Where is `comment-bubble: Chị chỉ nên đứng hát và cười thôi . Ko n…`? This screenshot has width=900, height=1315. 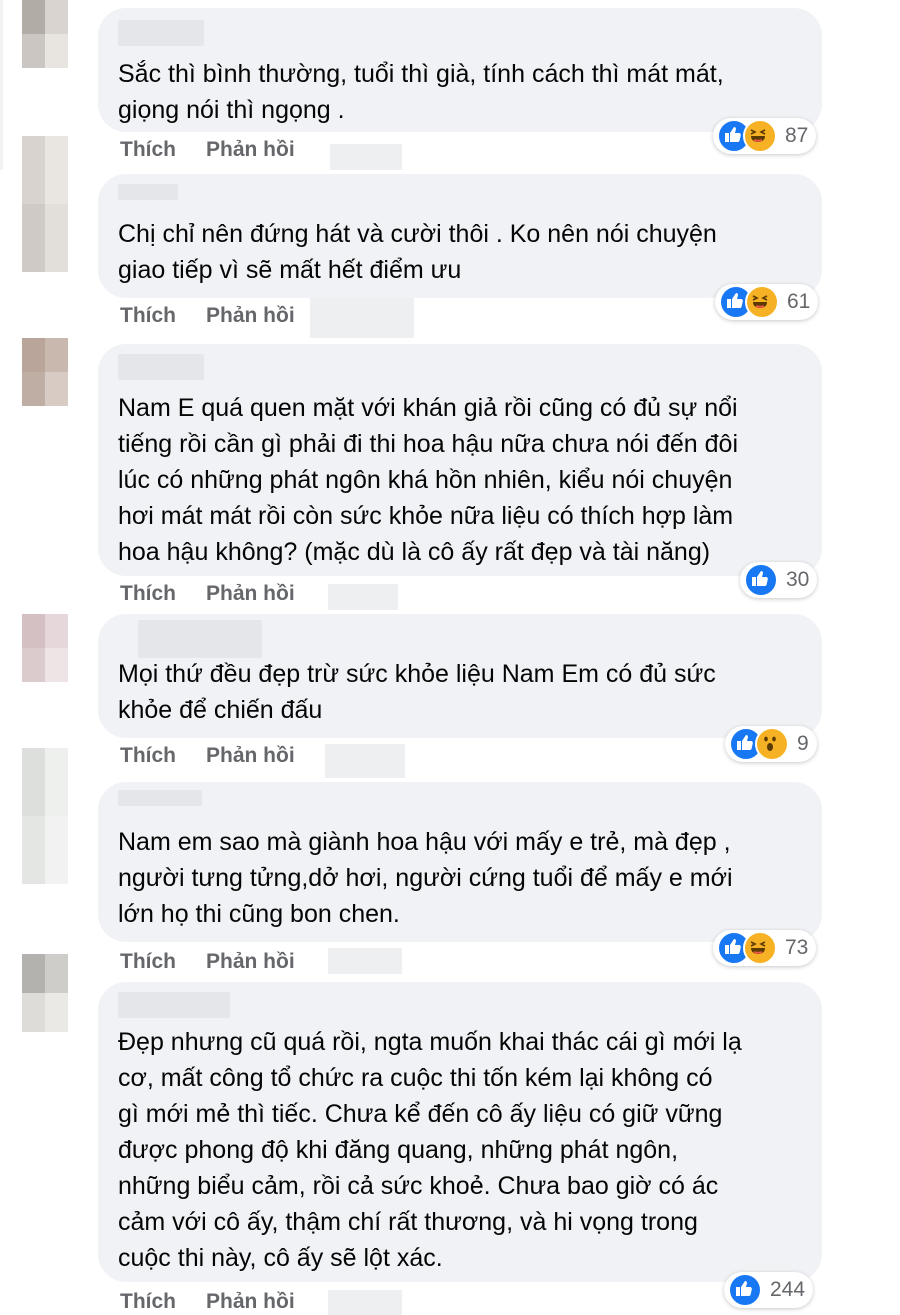
comment-bubble: Chị chỉ nên đứng hát và cười thôi . Ko n… is located at coordinates (460, 236).